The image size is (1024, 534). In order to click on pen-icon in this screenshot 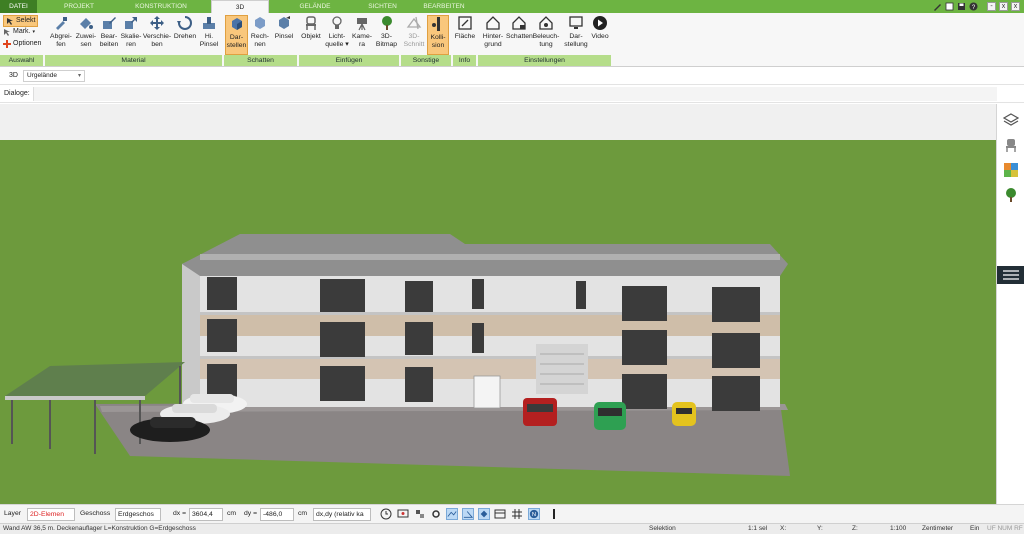, I will do `click(937, 6)`.